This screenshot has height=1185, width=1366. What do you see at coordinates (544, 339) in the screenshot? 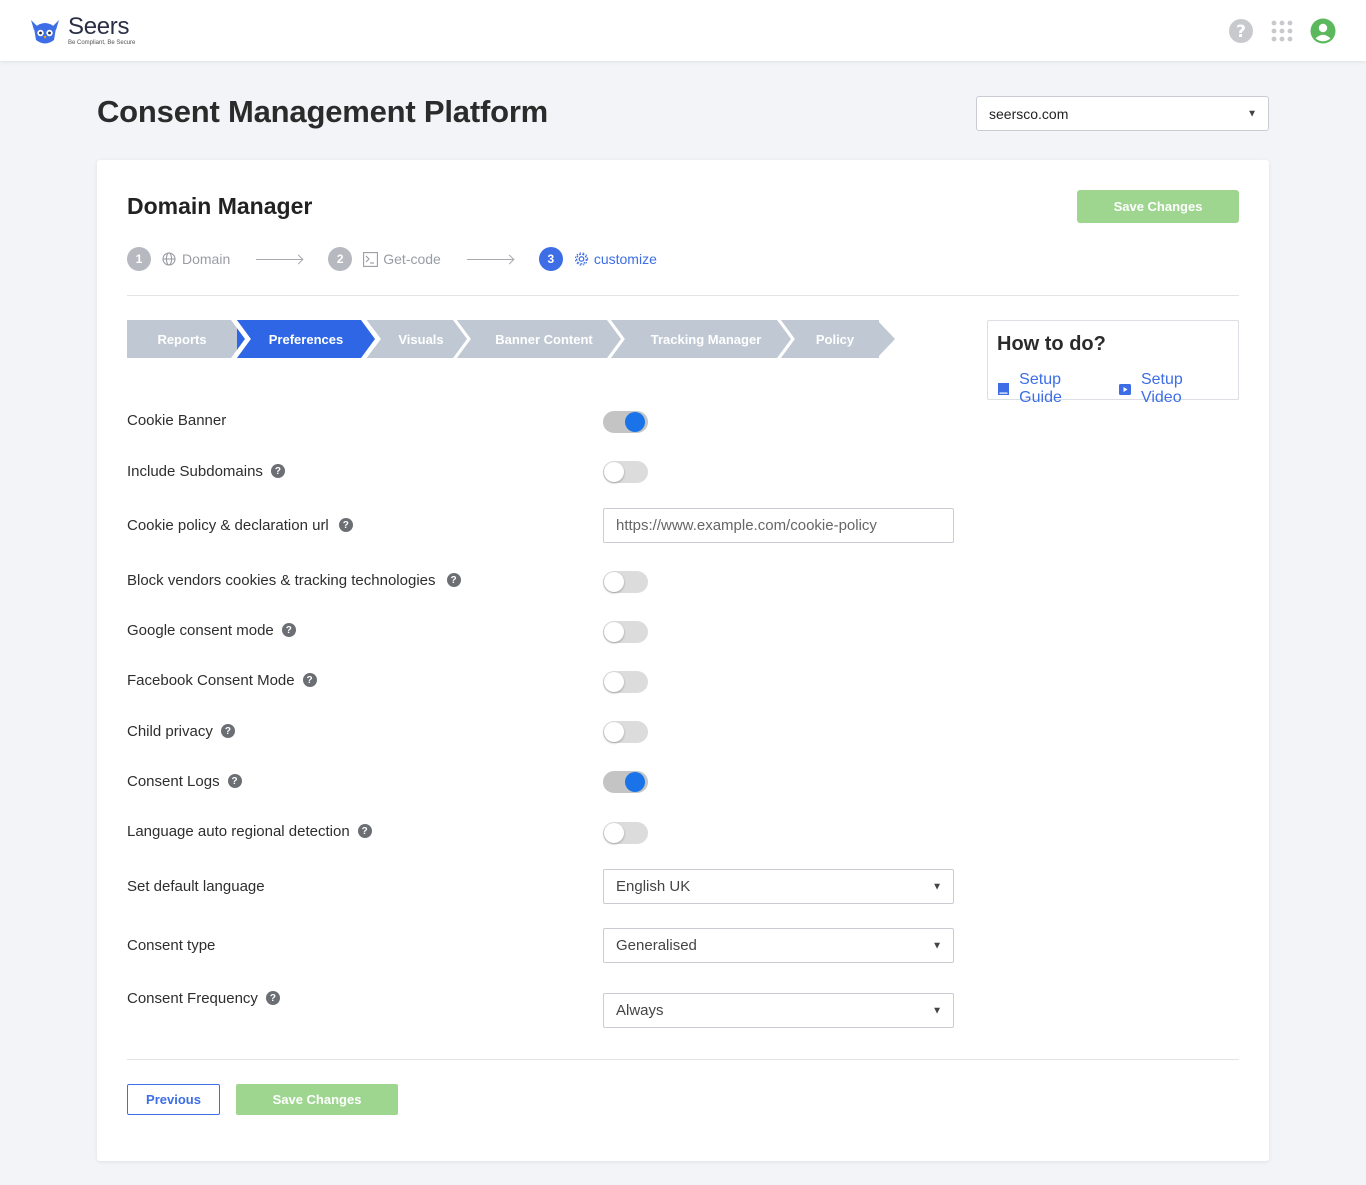
I see `tab-banner-content: Banner Content` at bounding box center [544, 339].